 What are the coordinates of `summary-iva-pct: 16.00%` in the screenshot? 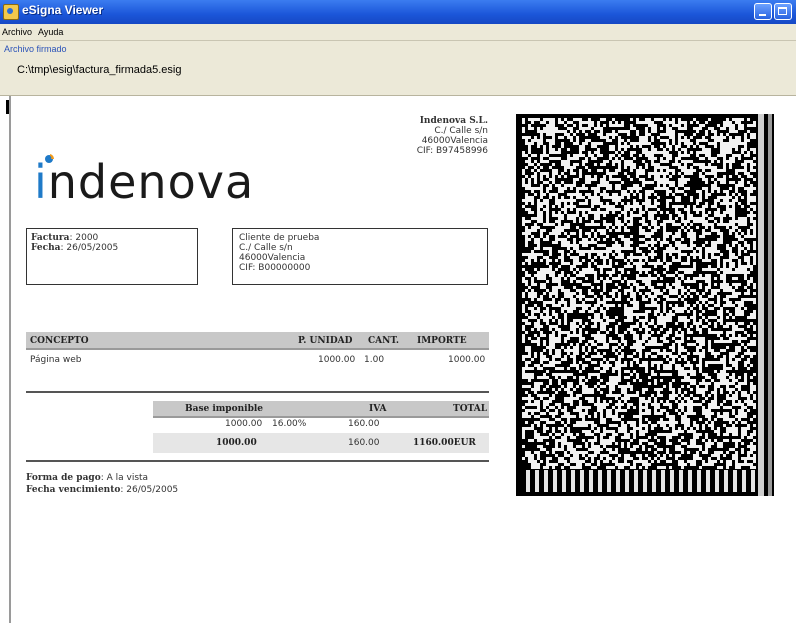 It's located at (289, 424).